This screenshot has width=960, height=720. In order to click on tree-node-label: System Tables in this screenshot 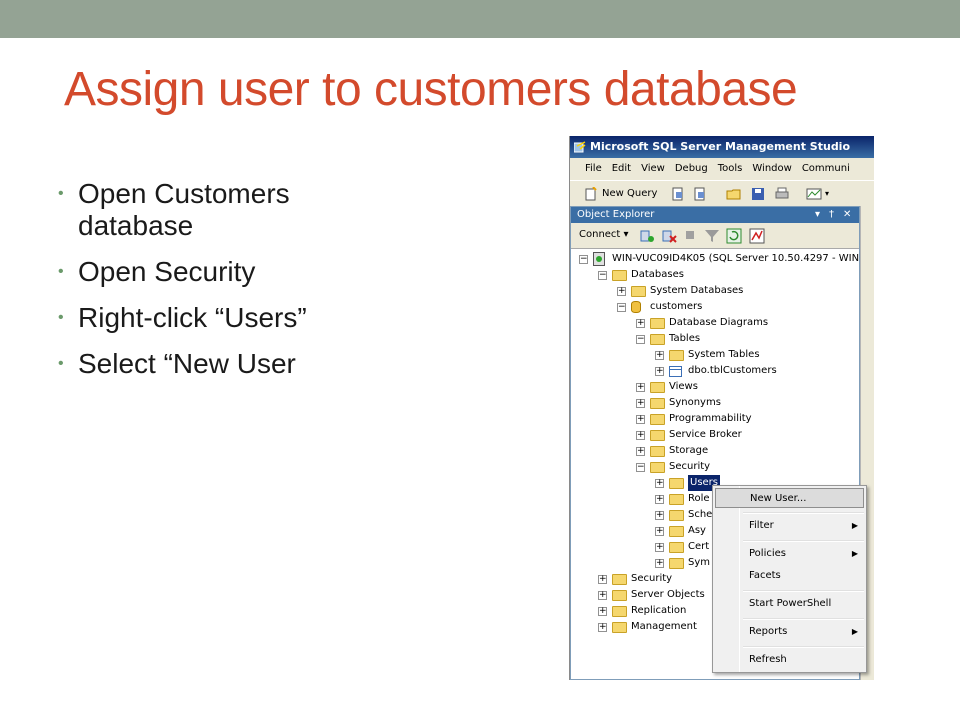, I will do `click(724, 354)`.